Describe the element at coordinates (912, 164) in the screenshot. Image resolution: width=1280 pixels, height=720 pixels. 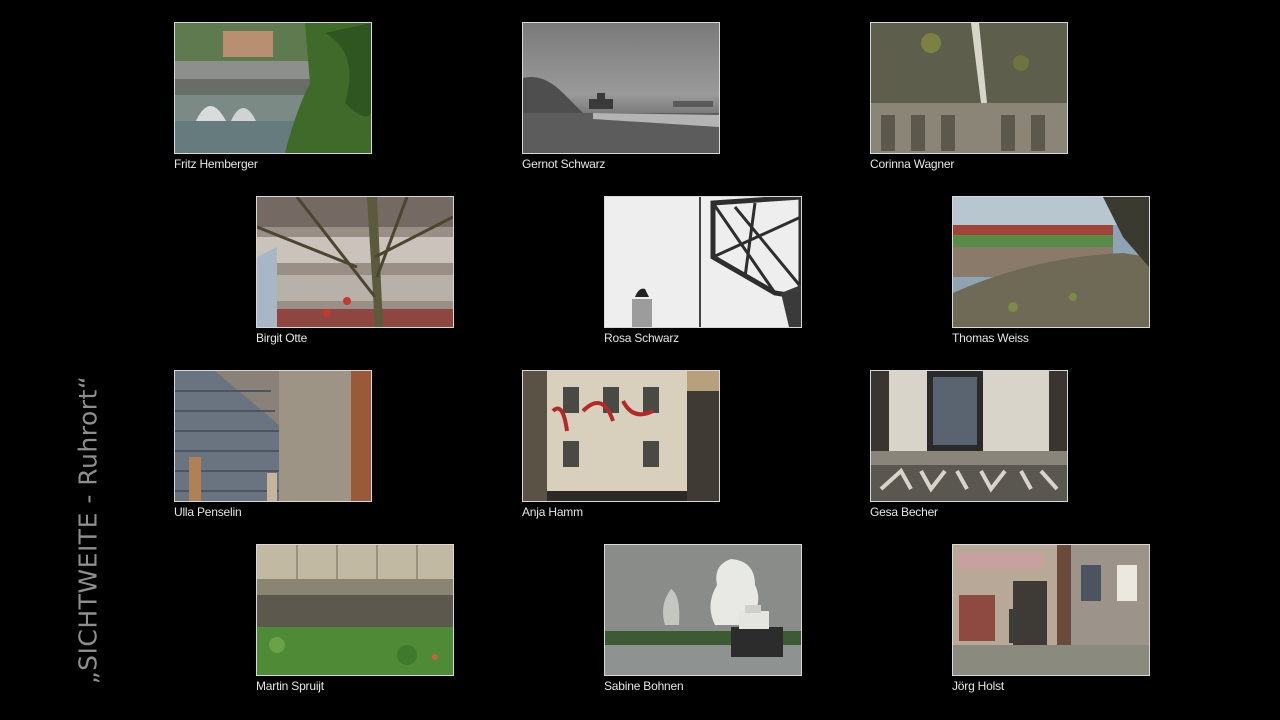
I see `photographer-name: Corinna Wagner` at that location.